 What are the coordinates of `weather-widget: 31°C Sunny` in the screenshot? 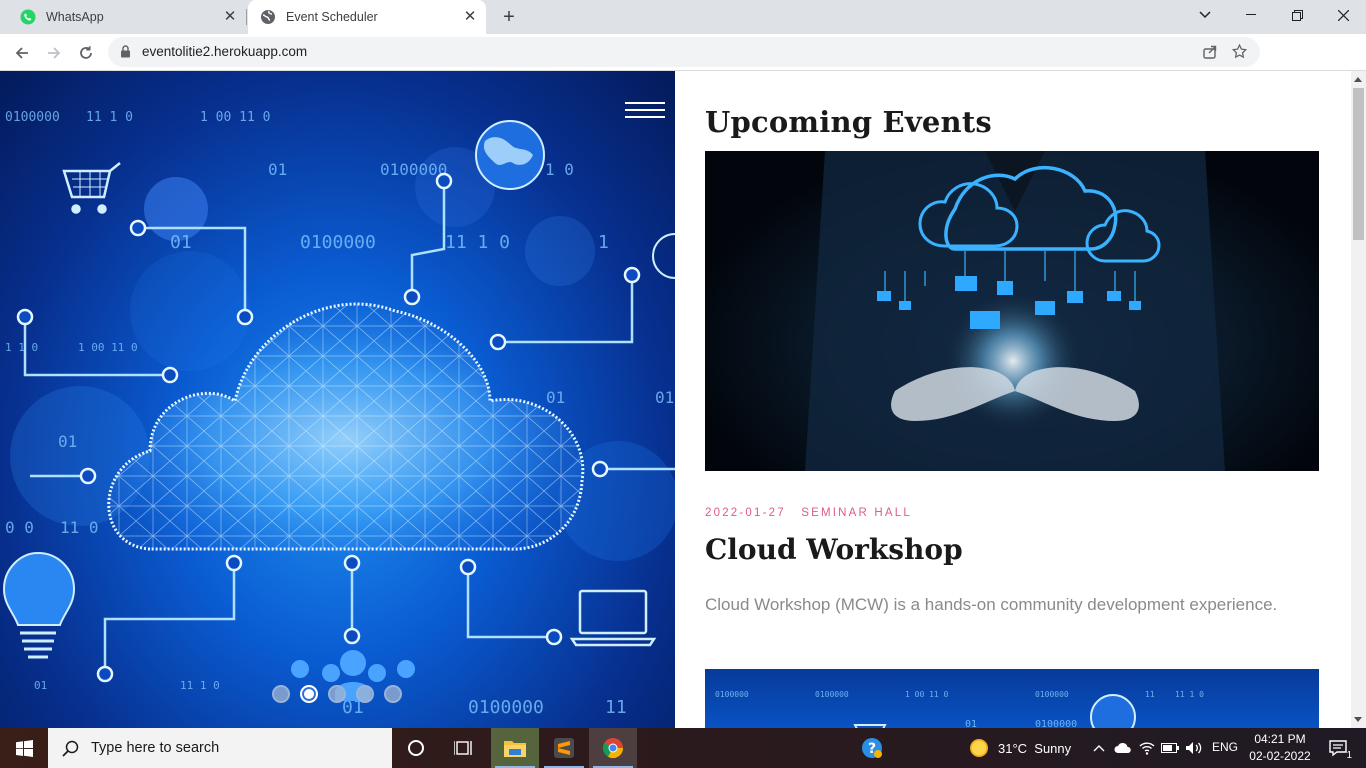 It's located at (1031, 748).